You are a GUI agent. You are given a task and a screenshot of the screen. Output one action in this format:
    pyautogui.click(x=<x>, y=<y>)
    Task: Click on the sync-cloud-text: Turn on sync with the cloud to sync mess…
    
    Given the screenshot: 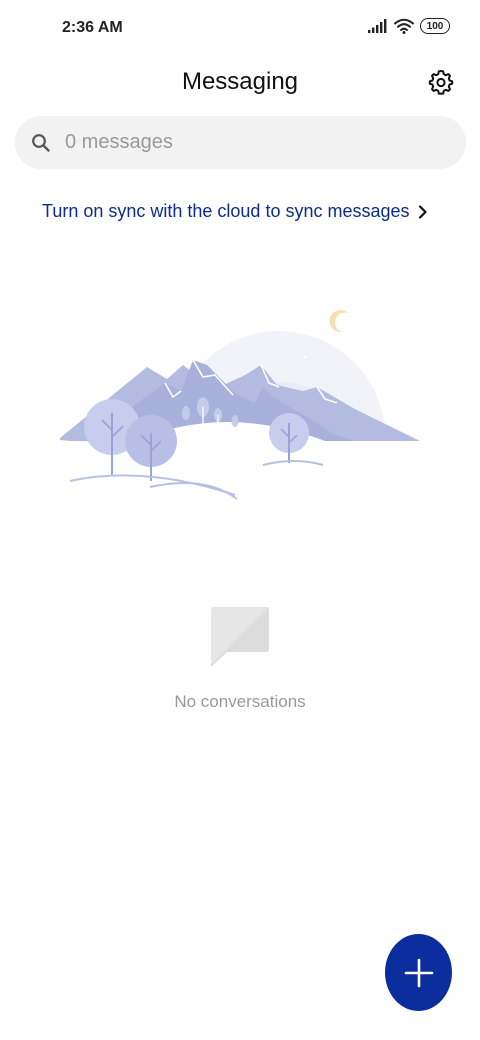 What is the action you would take?
    pyautogui.click(x=226, y=211)
    